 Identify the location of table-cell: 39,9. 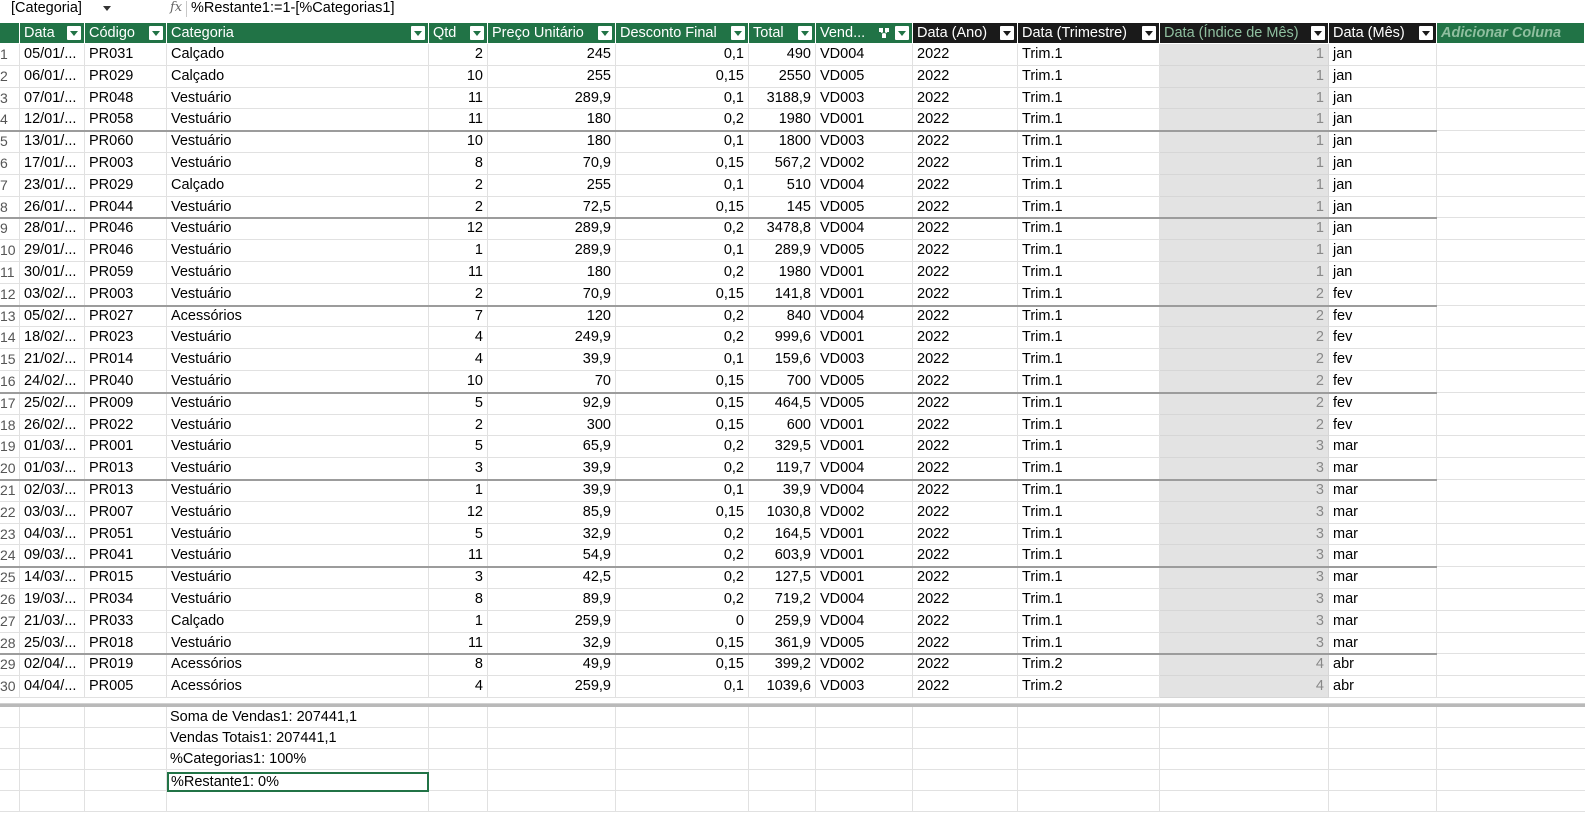
(552, 469).